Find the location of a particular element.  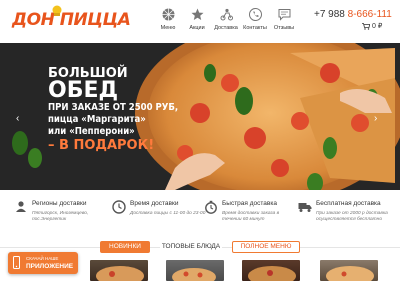

nav-item-promos: Акции is located at coordinates (197, 22).